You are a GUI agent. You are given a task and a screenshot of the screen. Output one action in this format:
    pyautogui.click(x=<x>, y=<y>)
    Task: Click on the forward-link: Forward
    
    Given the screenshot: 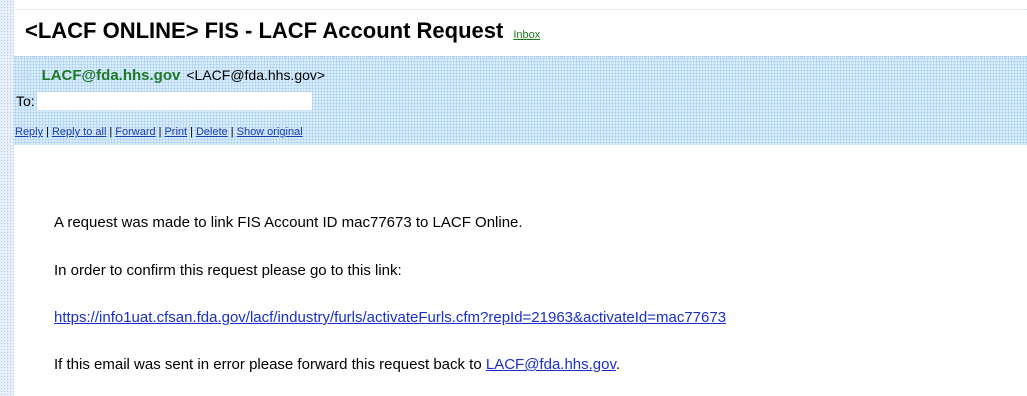 What is the action you would take?
    pyautogui.click(x=135, y=132)
    